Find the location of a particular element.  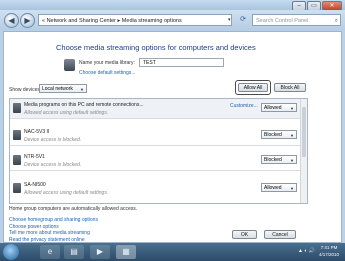

device-name: NTR-5V1 is located at coordinates (34, 157).